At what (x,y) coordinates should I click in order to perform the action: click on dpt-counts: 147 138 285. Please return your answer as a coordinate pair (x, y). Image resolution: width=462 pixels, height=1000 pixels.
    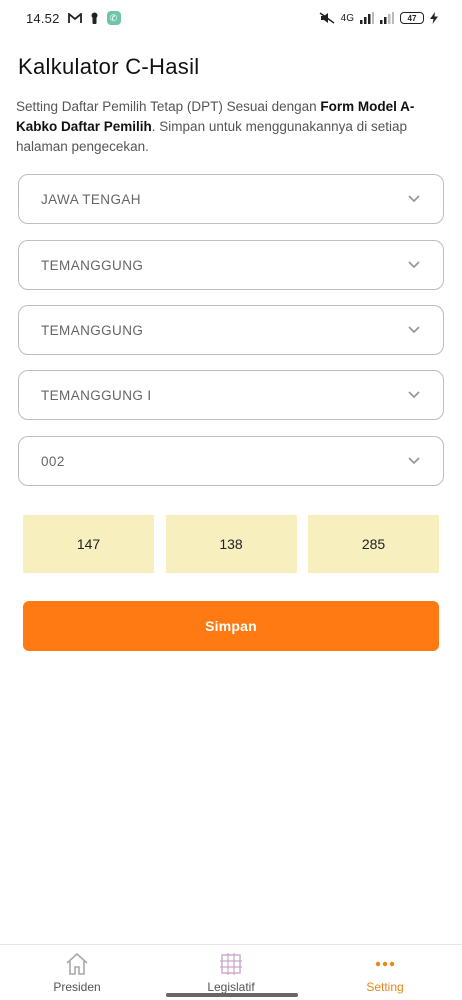
    Looking at the image, I should click on (231, 544).